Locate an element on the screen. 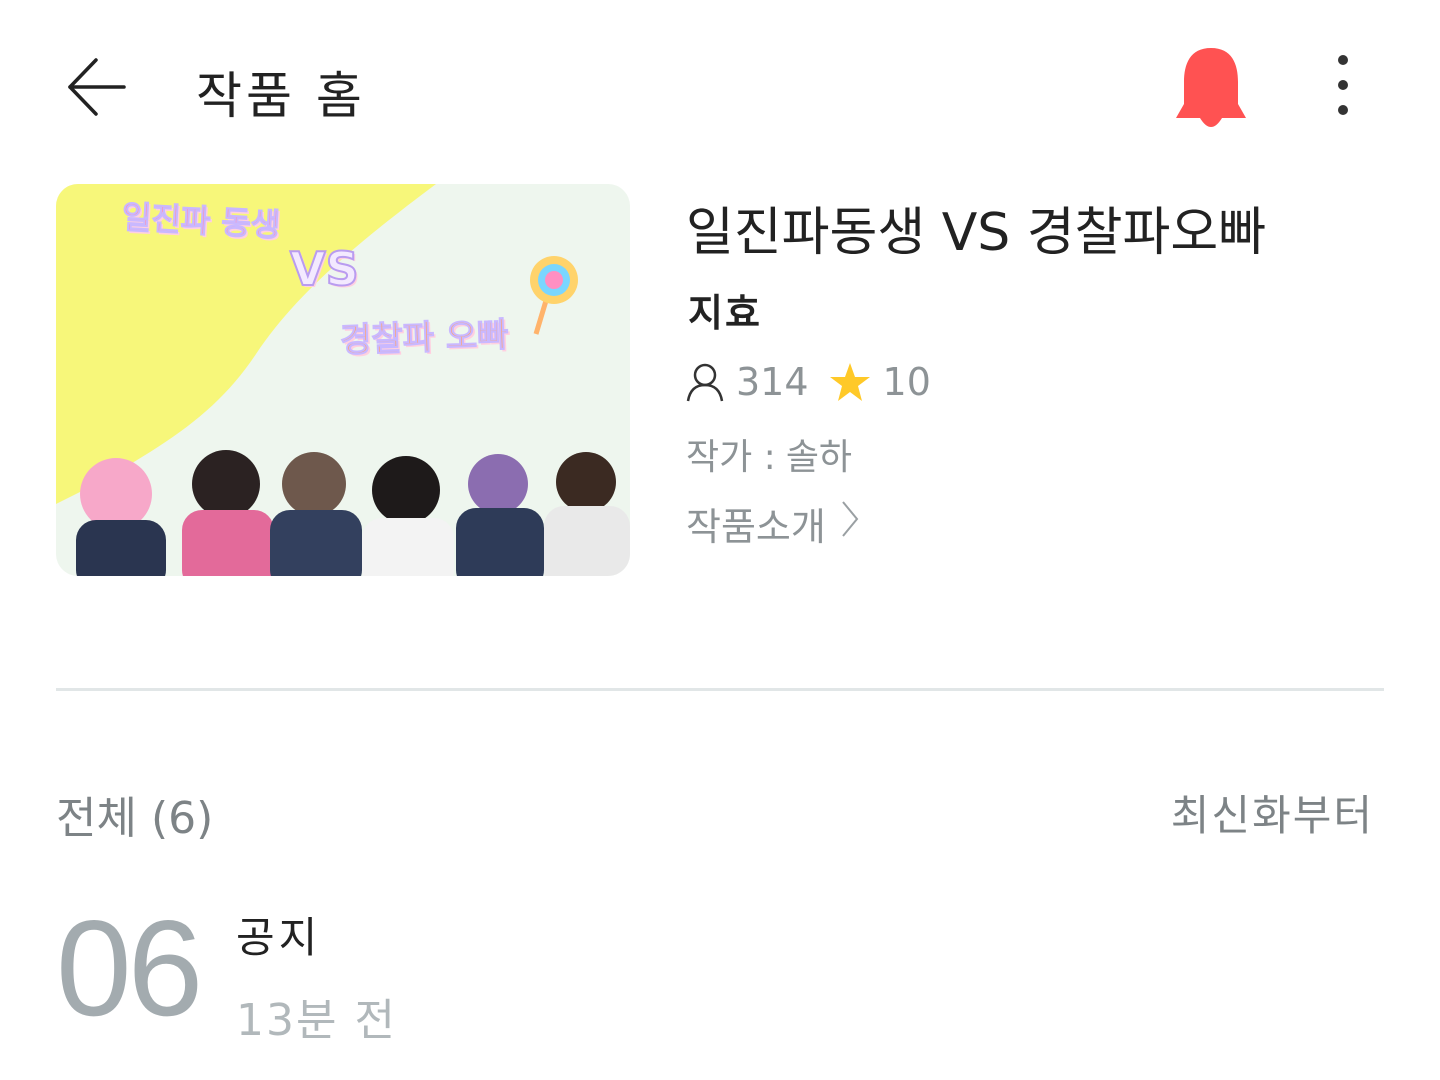 The width and height of the screenshot is (1440, 1080). intro-link: 작품소개 is located at coordinates (773, 523).